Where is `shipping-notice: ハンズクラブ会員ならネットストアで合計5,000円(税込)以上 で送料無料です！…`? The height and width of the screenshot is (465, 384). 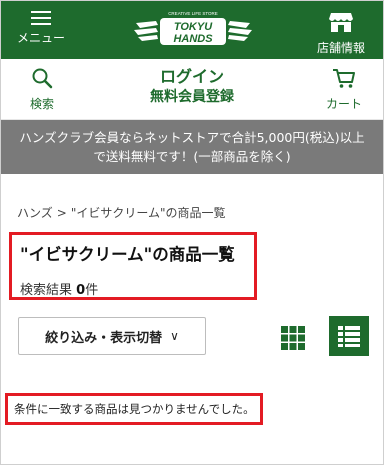 shipping-notice: ハンズクラブ会員ならネットストアで合計5,000円(税込)以上 で送料無料です！… is located at coordinates (192, 147).